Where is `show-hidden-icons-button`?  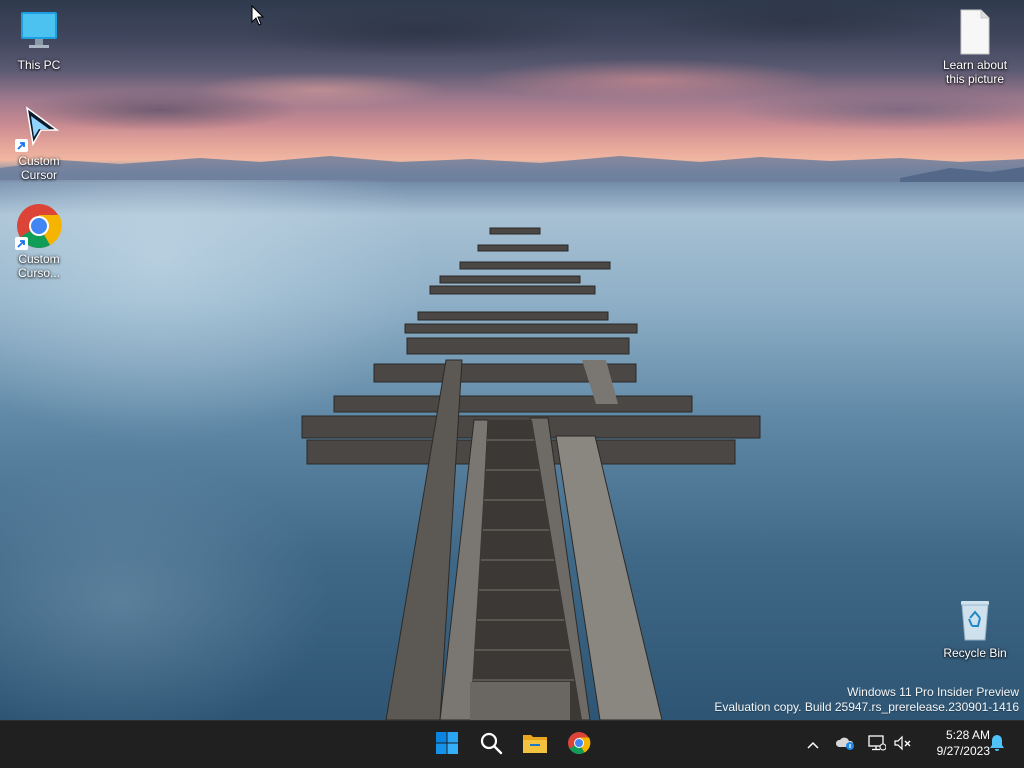
show-hidden-icons-button is located at coordinates (813, 745).